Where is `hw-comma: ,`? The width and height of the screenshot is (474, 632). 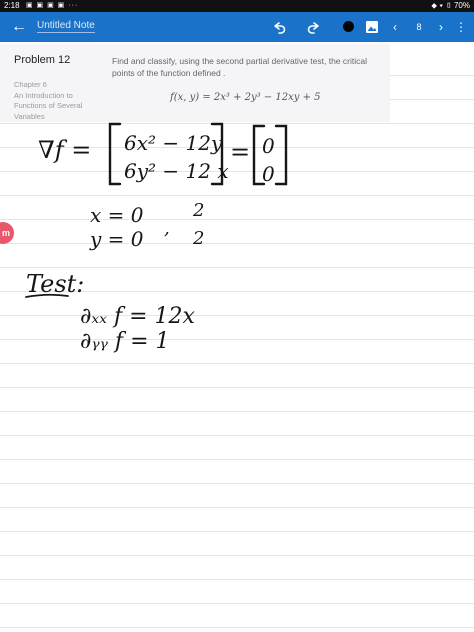
hw-comma: , is located at coordinates (167, 228).